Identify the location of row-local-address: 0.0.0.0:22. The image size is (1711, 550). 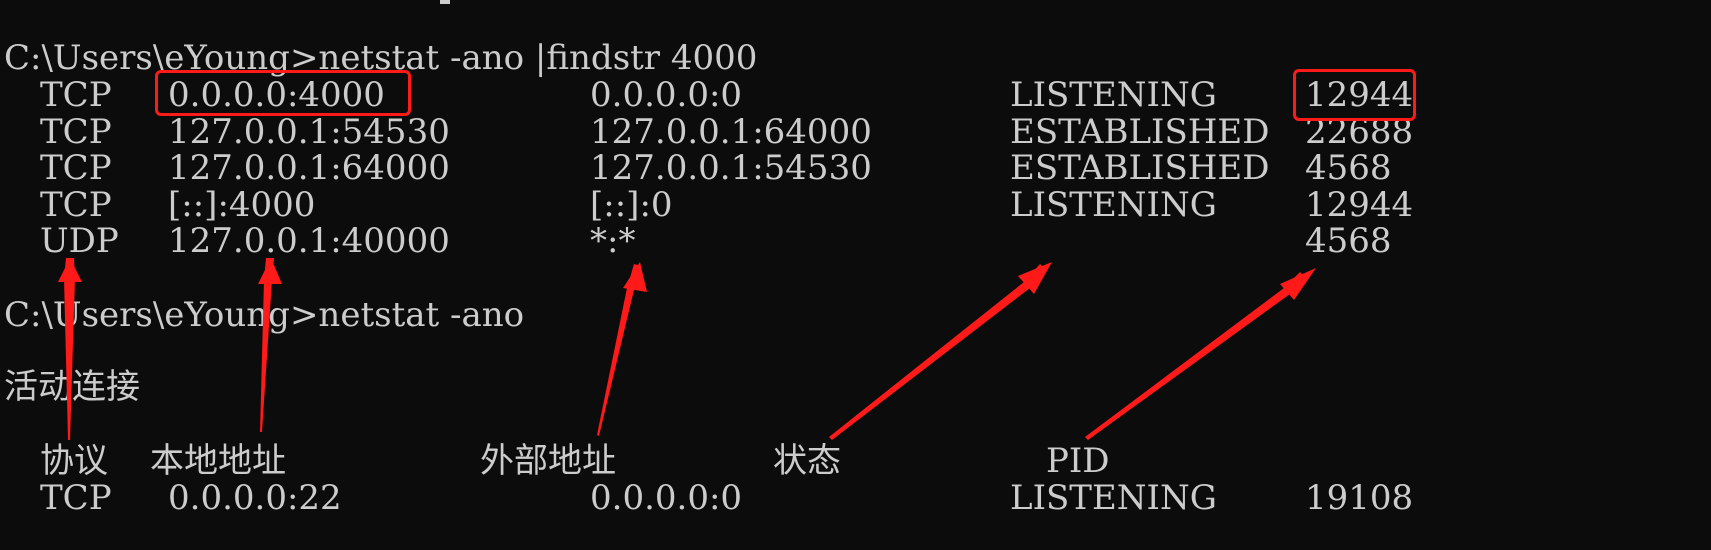
(255, 498).